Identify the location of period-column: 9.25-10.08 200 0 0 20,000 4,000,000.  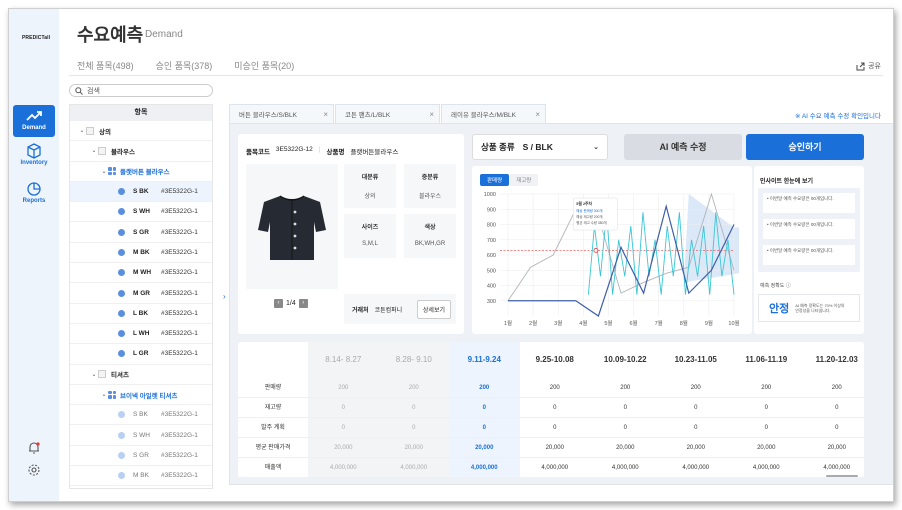
(554, 410).